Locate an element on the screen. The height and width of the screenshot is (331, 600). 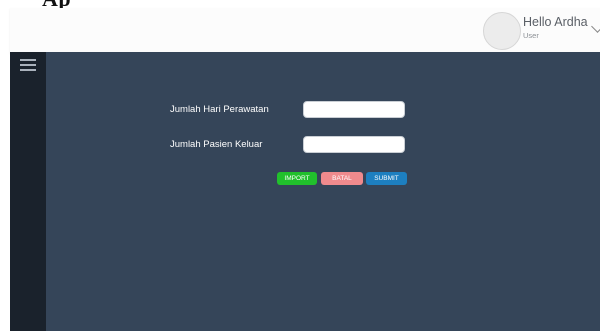
hari-perawatan-input is located at coordinates (354, 109).